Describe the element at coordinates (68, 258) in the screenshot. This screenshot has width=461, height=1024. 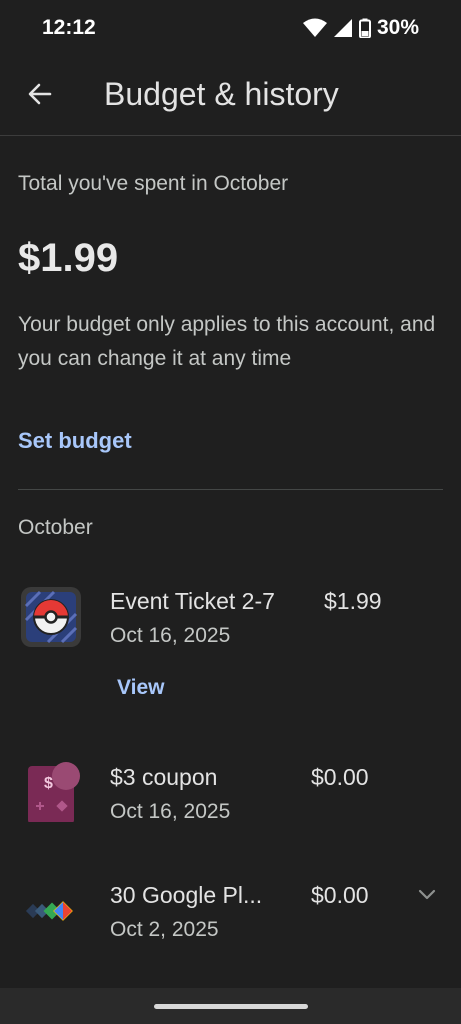
I see `spent-amount: $1.99` at that location.